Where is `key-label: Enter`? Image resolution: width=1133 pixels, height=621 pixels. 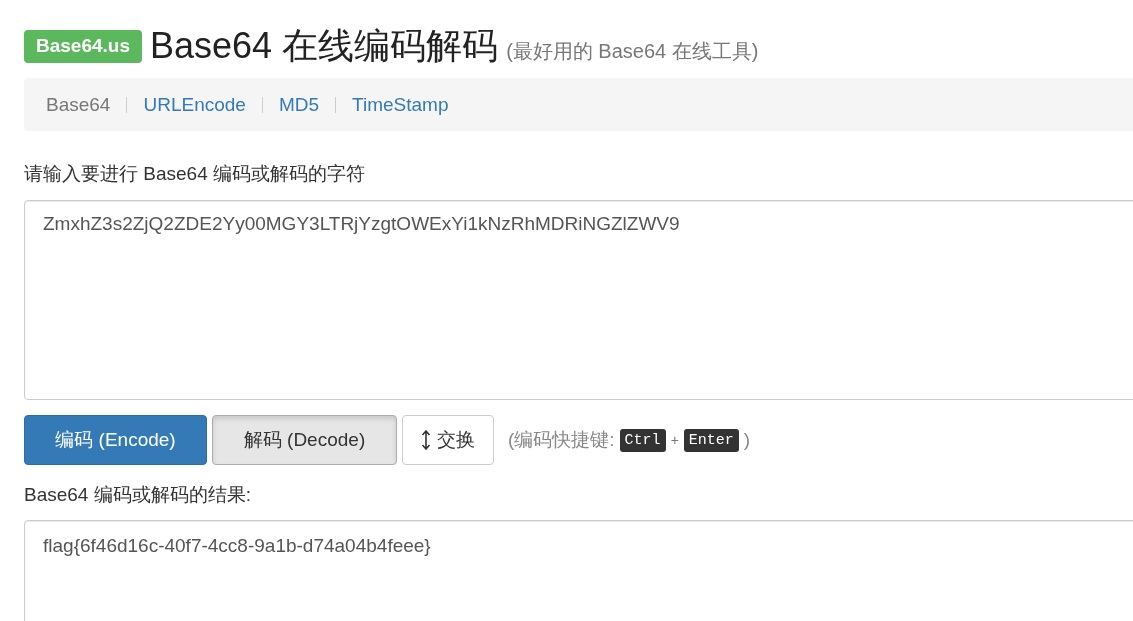
key-label: Enter is located at coordinates (711, 440).